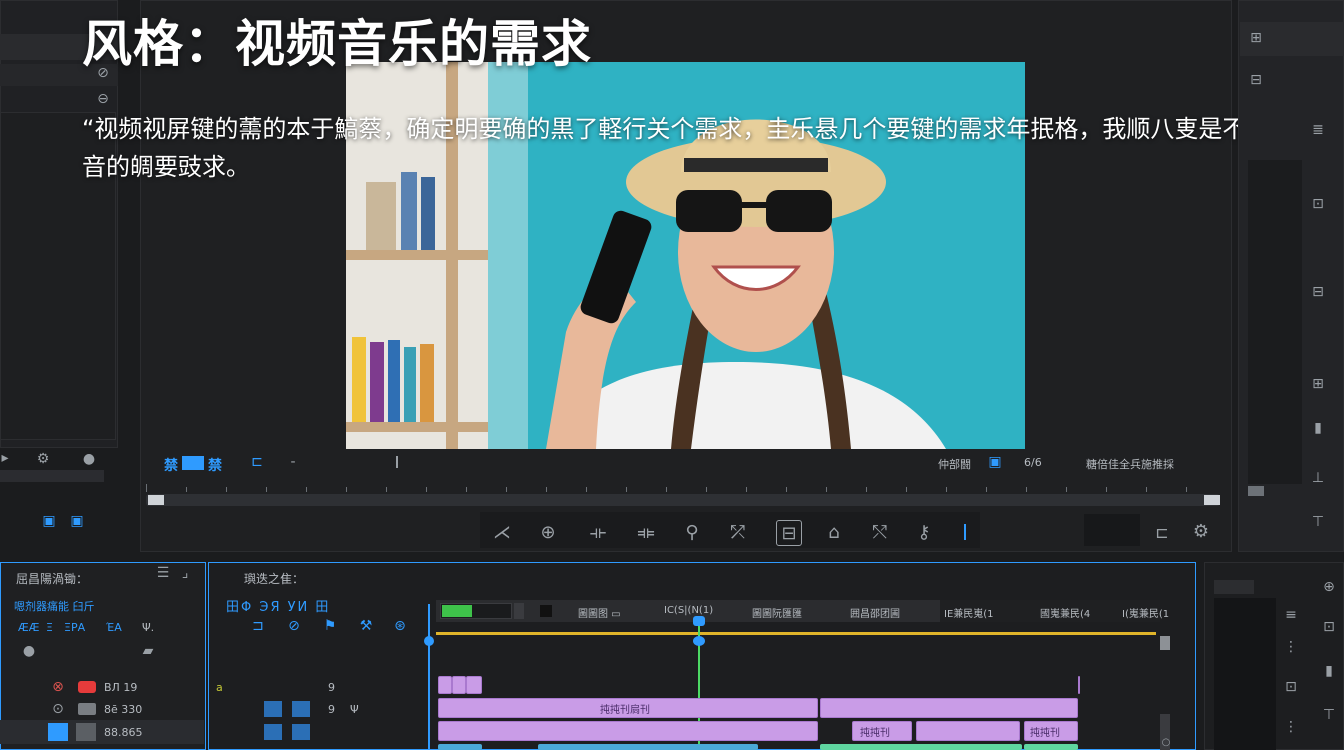 Image resolution: width=1344 pixels, height=750 pixels. What do you see at coordinates (1162, 532) in the screenshot?
I see `camera-icon: ⊏` at bounding box center [1162, 532].